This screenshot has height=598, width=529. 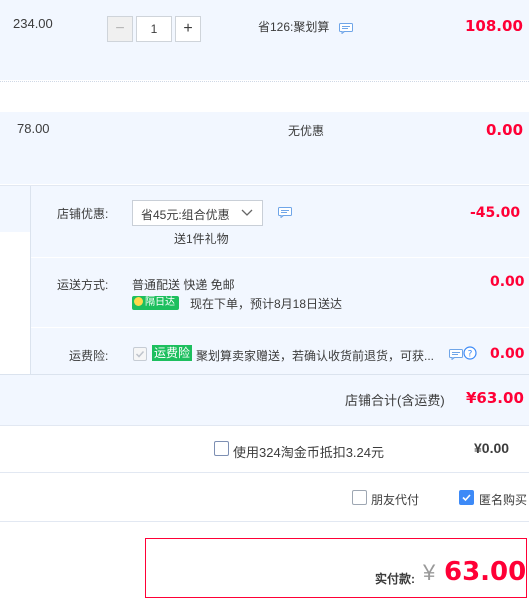 What do you see at coordinates (120, 29) in the screenshot?
I see `quantity-decrease-button: −` at bounding box center [120, 29].